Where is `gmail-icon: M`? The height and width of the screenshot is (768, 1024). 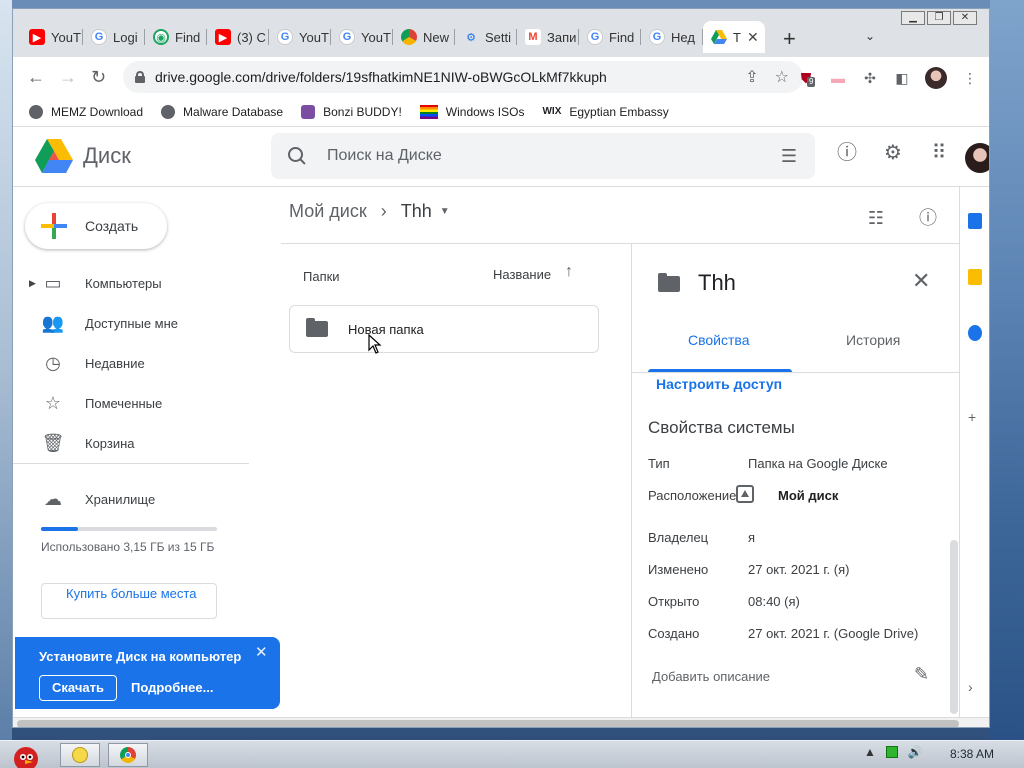
gmail-icon: M is located at coordinates (533, 37).